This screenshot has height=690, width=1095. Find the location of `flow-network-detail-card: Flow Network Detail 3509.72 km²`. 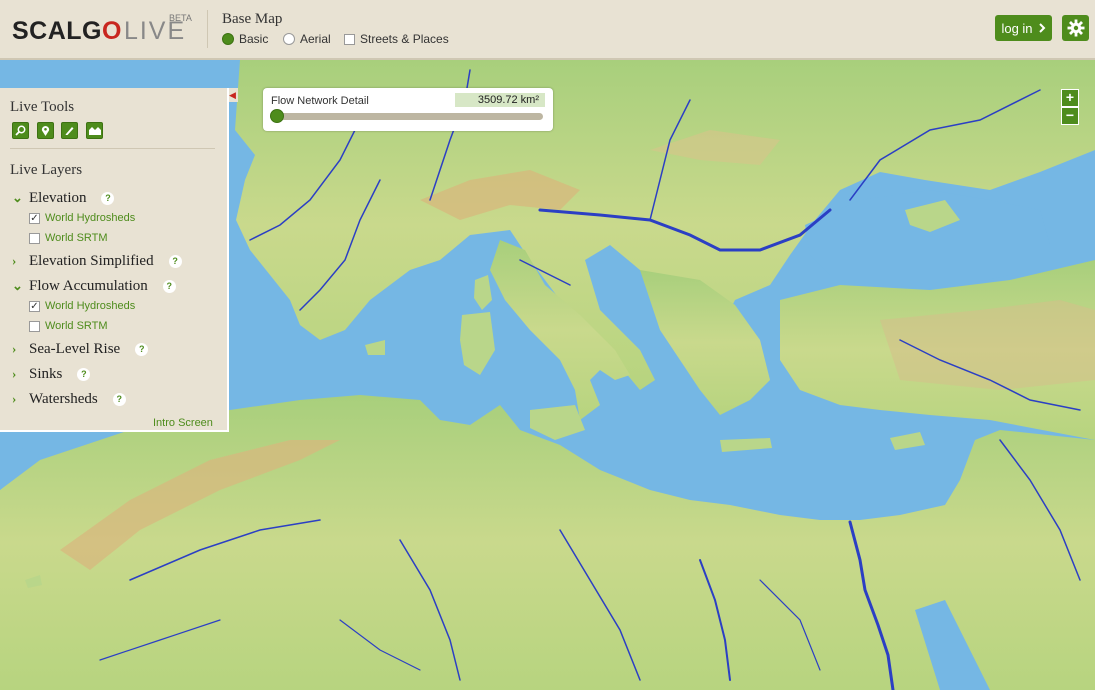

flow-network-detail-card: Flow Network Detail 3509.72 km² is located at coordinates (408, 109).